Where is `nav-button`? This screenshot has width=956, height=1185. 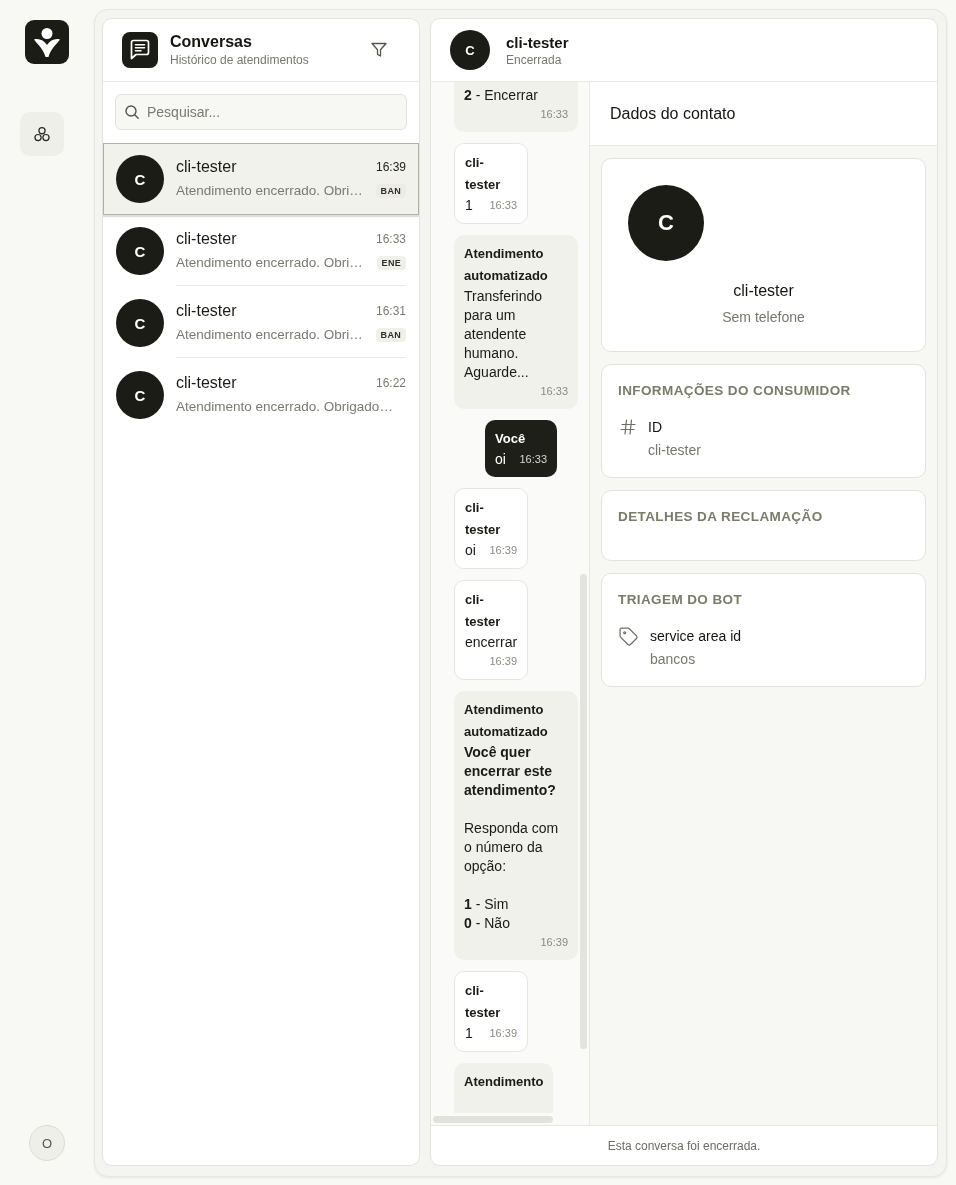
nav-button is located at coordinates (42, 134).